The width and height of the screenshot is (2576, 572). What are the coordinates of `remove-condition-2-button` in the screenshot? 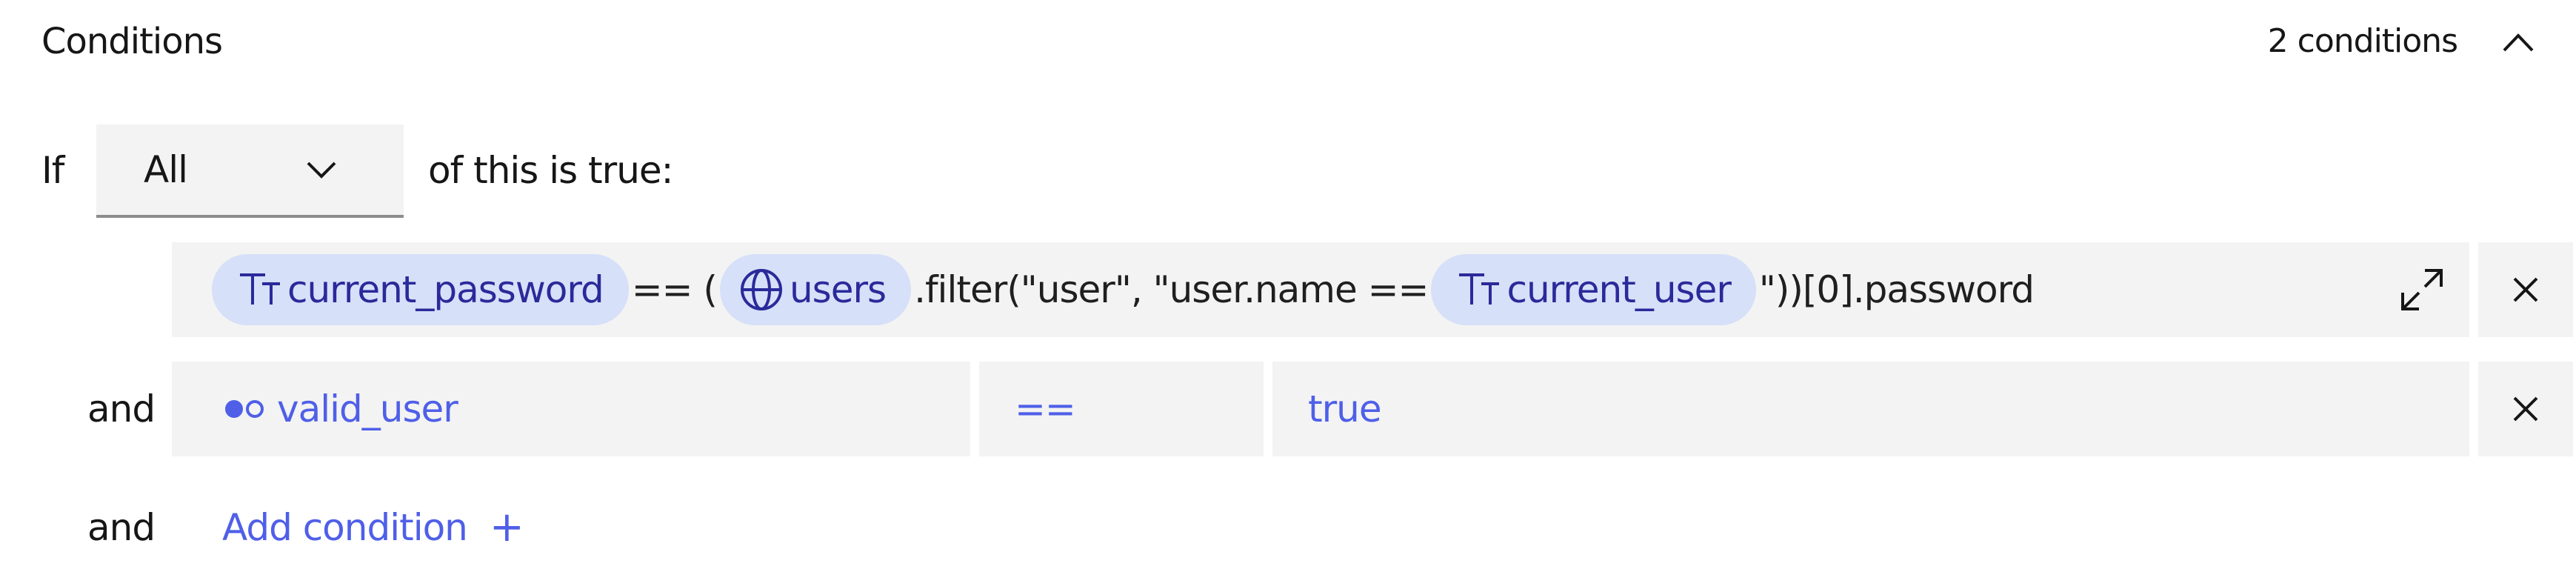 It's located at (2525, 409).